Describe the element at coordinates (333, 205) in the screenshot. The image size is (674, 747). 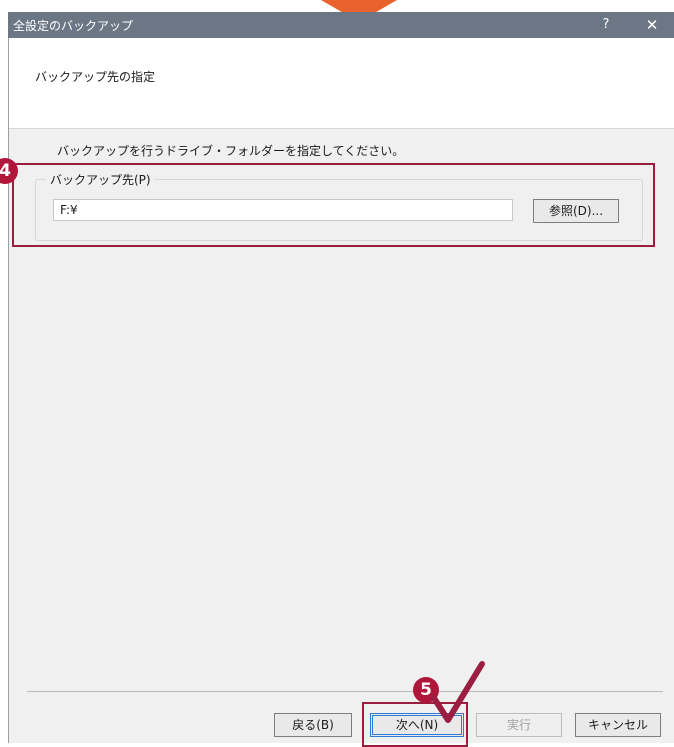
I see `step-4-highlight` at that location.